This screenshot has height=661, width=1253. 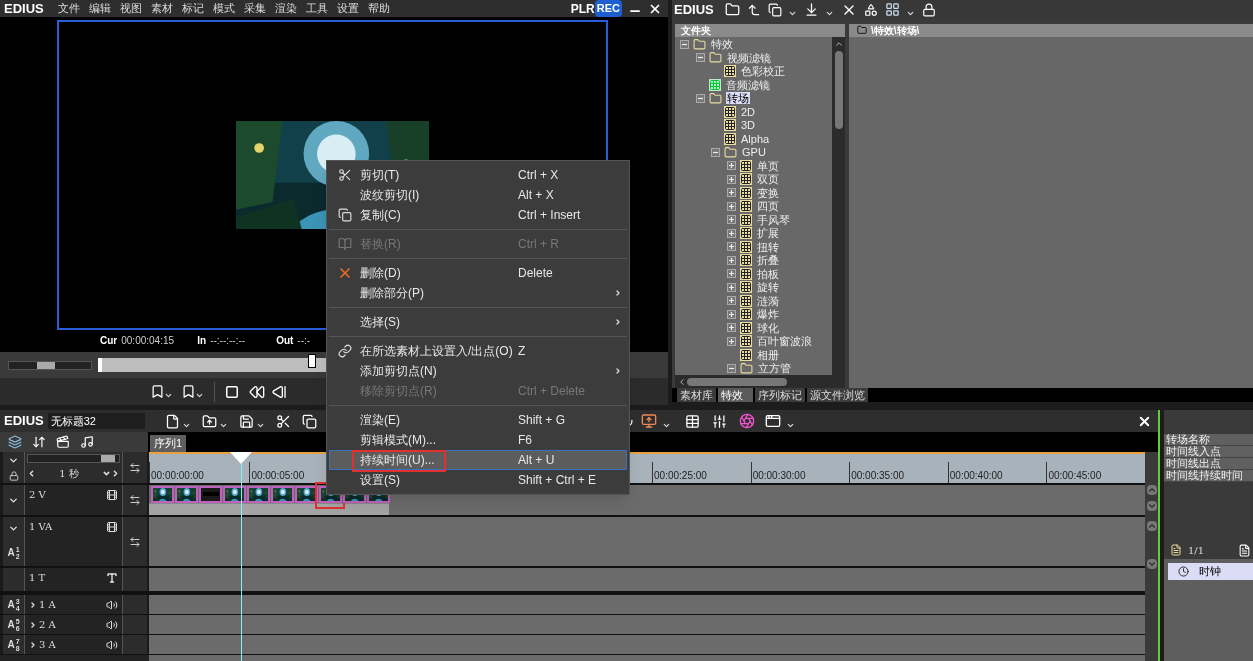 What do you see at coordinates (722, 44) in the screenshot?
I see `tree-item: 特效` at bounding box center [722, 44].